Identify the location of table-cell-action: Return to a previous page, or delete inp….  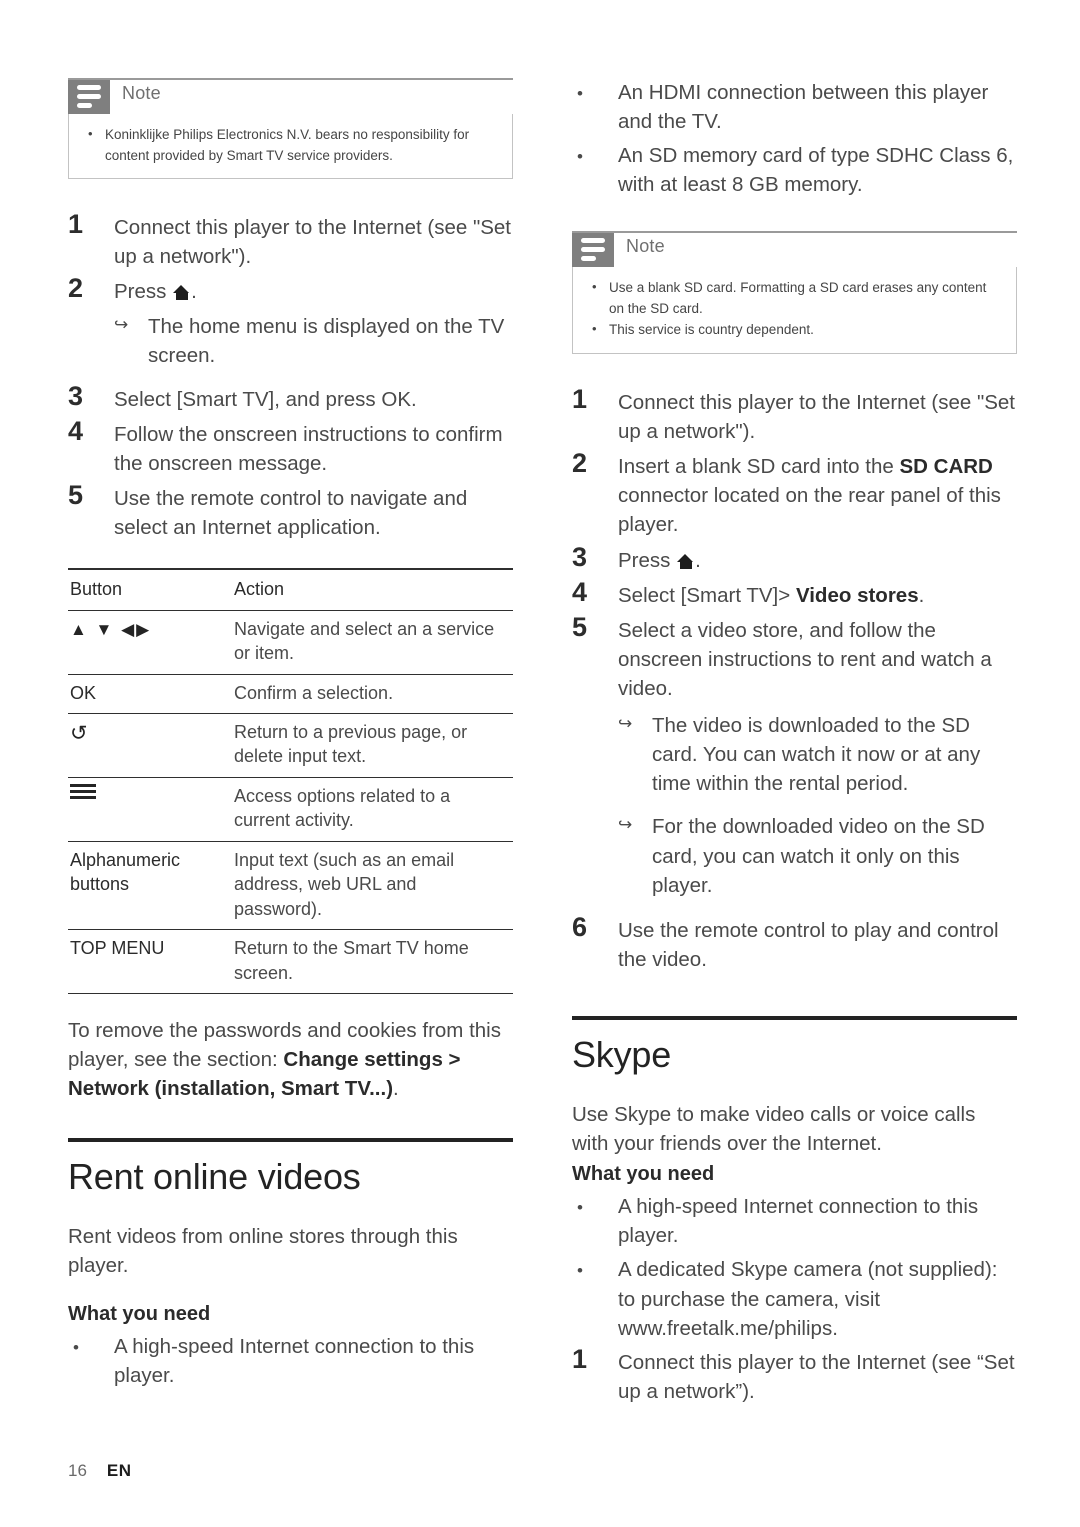
(372, 745).